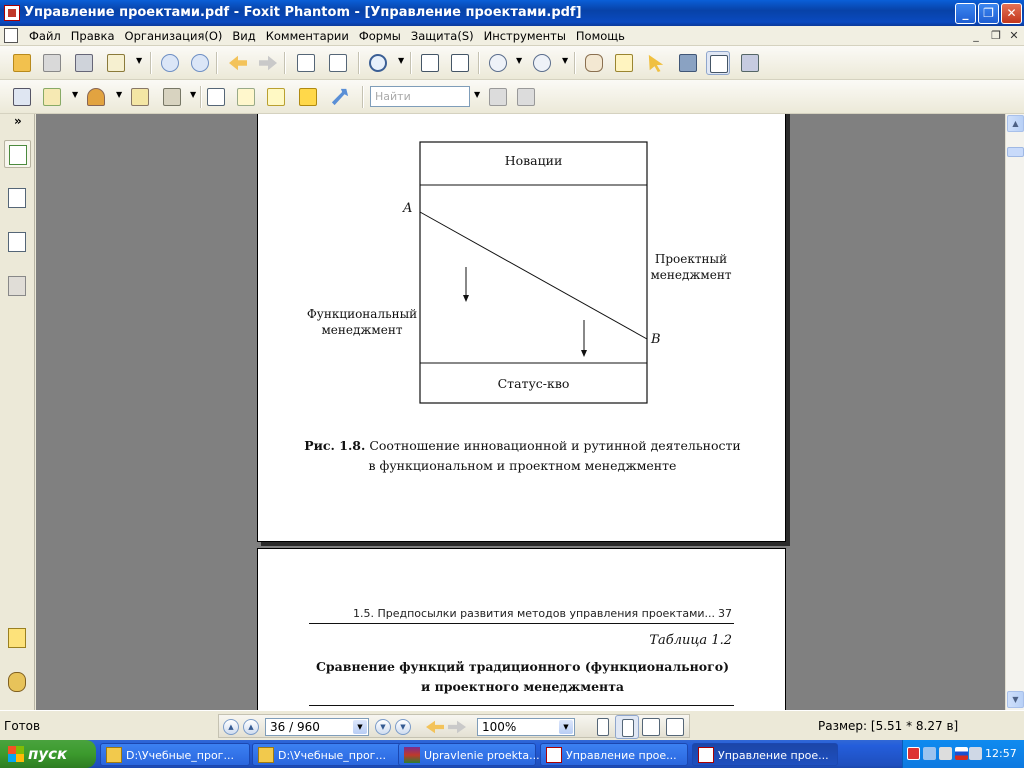 The height and width of the screenshot is (768, 1024). I want to click on fit-width-icon, so click(460, 63).